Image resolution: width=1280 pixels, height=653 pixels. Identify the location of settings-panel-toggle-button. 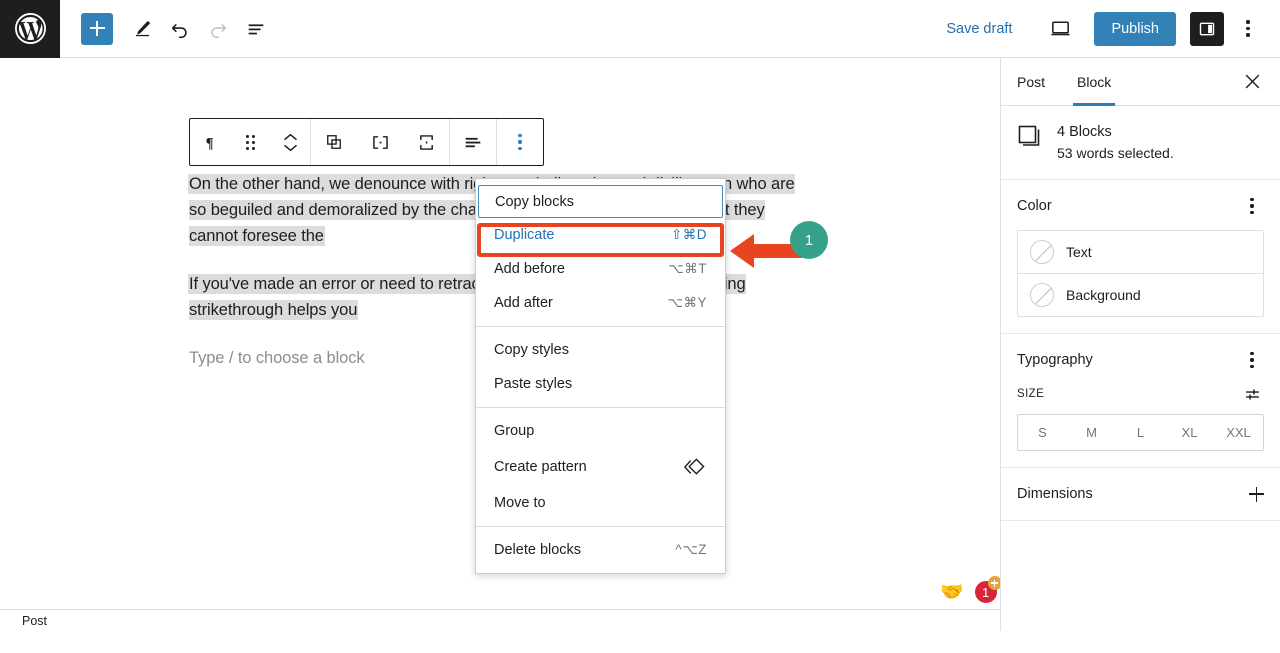
(1207, 28).